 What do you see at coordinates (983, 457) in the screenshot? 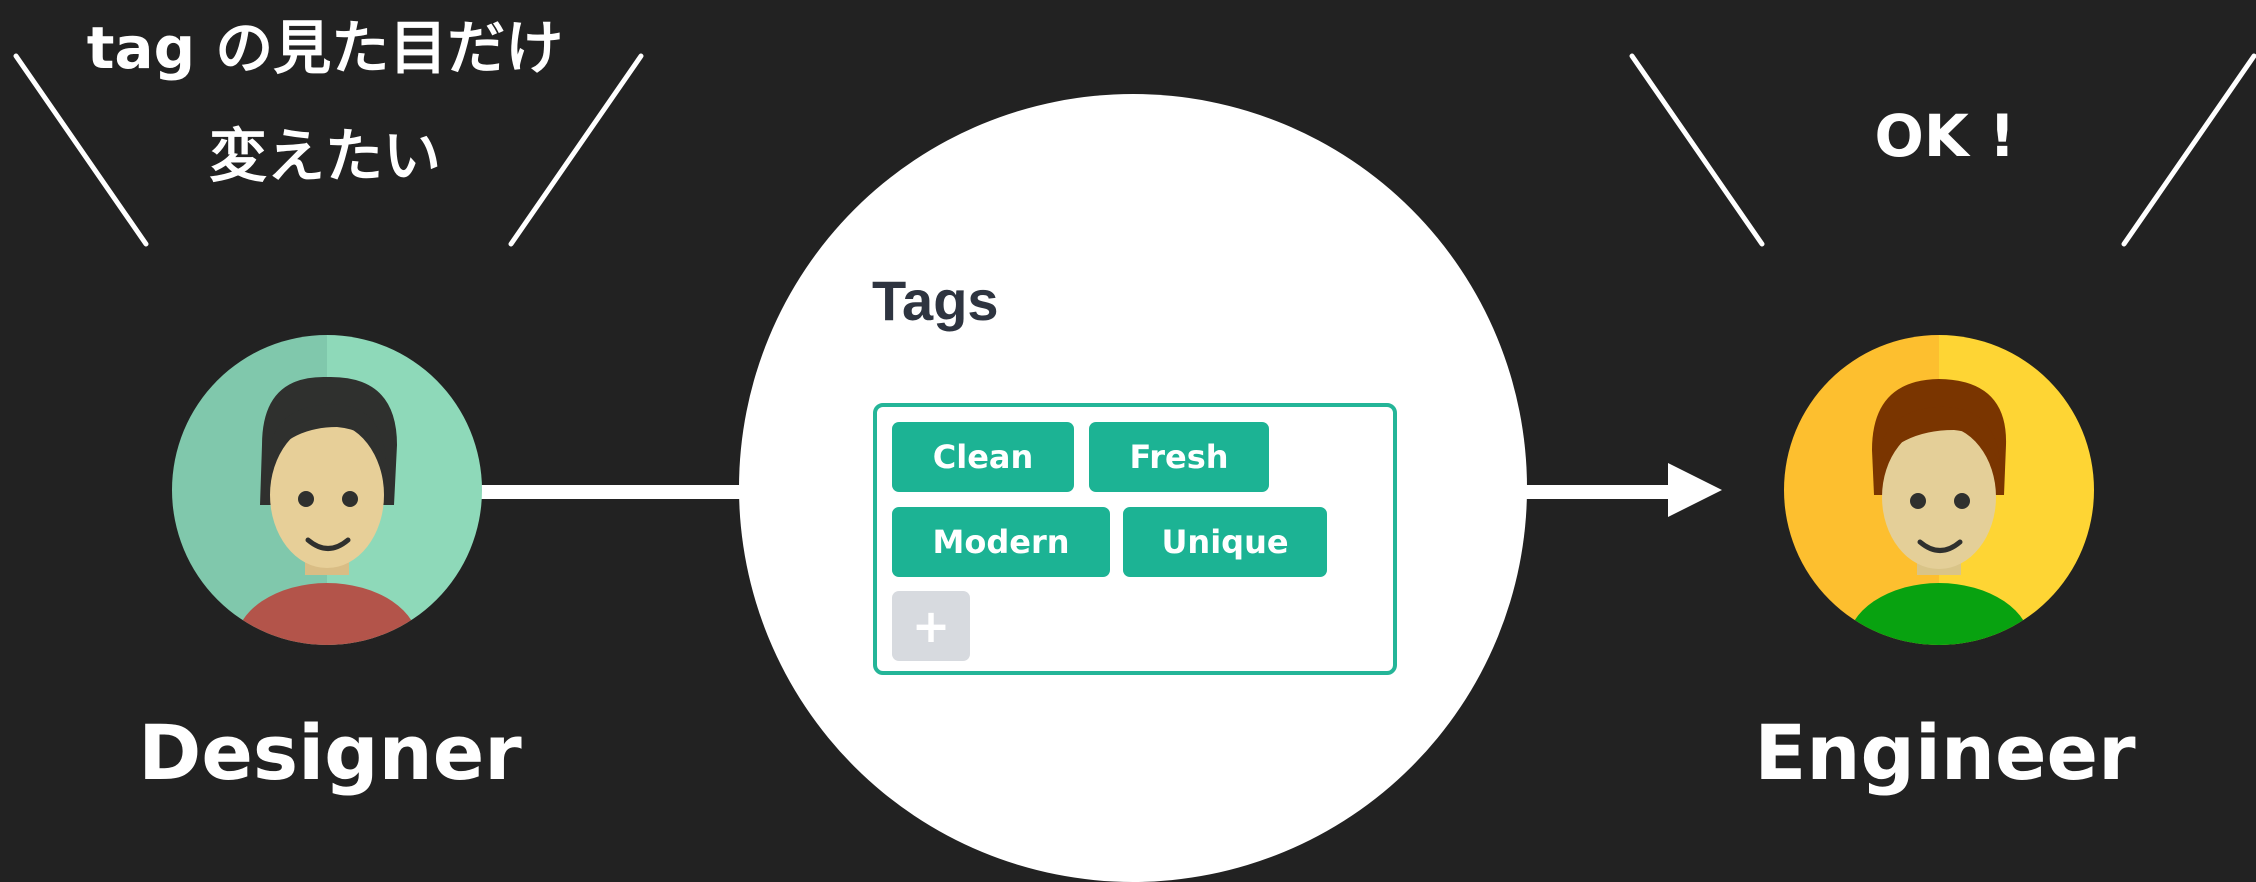
I see `tag-chip-clean: Clean` at bounding box center [983, 457].